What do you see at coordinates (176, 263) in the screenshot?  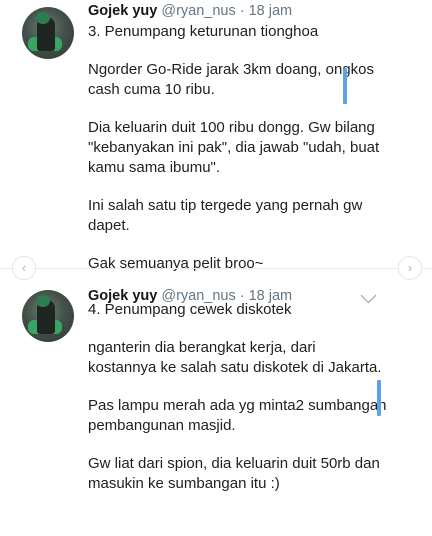 I see `tweet-paragraph: Gak semuanya pelit broo~` at bounding box center [176, 263].